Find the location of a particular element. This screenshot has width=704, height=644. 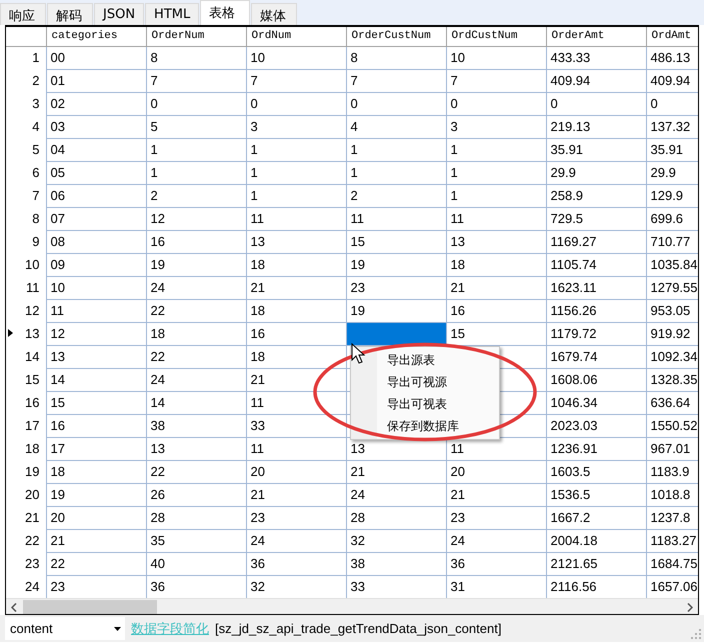

table-cell: 729.5 is located at coordinates (596, 218).